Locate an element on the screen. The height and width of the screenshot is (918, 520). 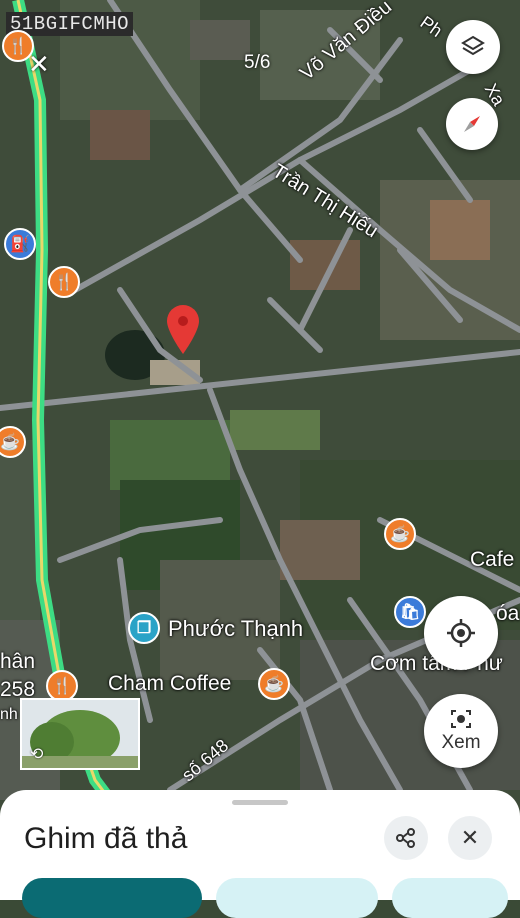
bookmark-icon: ❐ is located at coordinates (144, 628).